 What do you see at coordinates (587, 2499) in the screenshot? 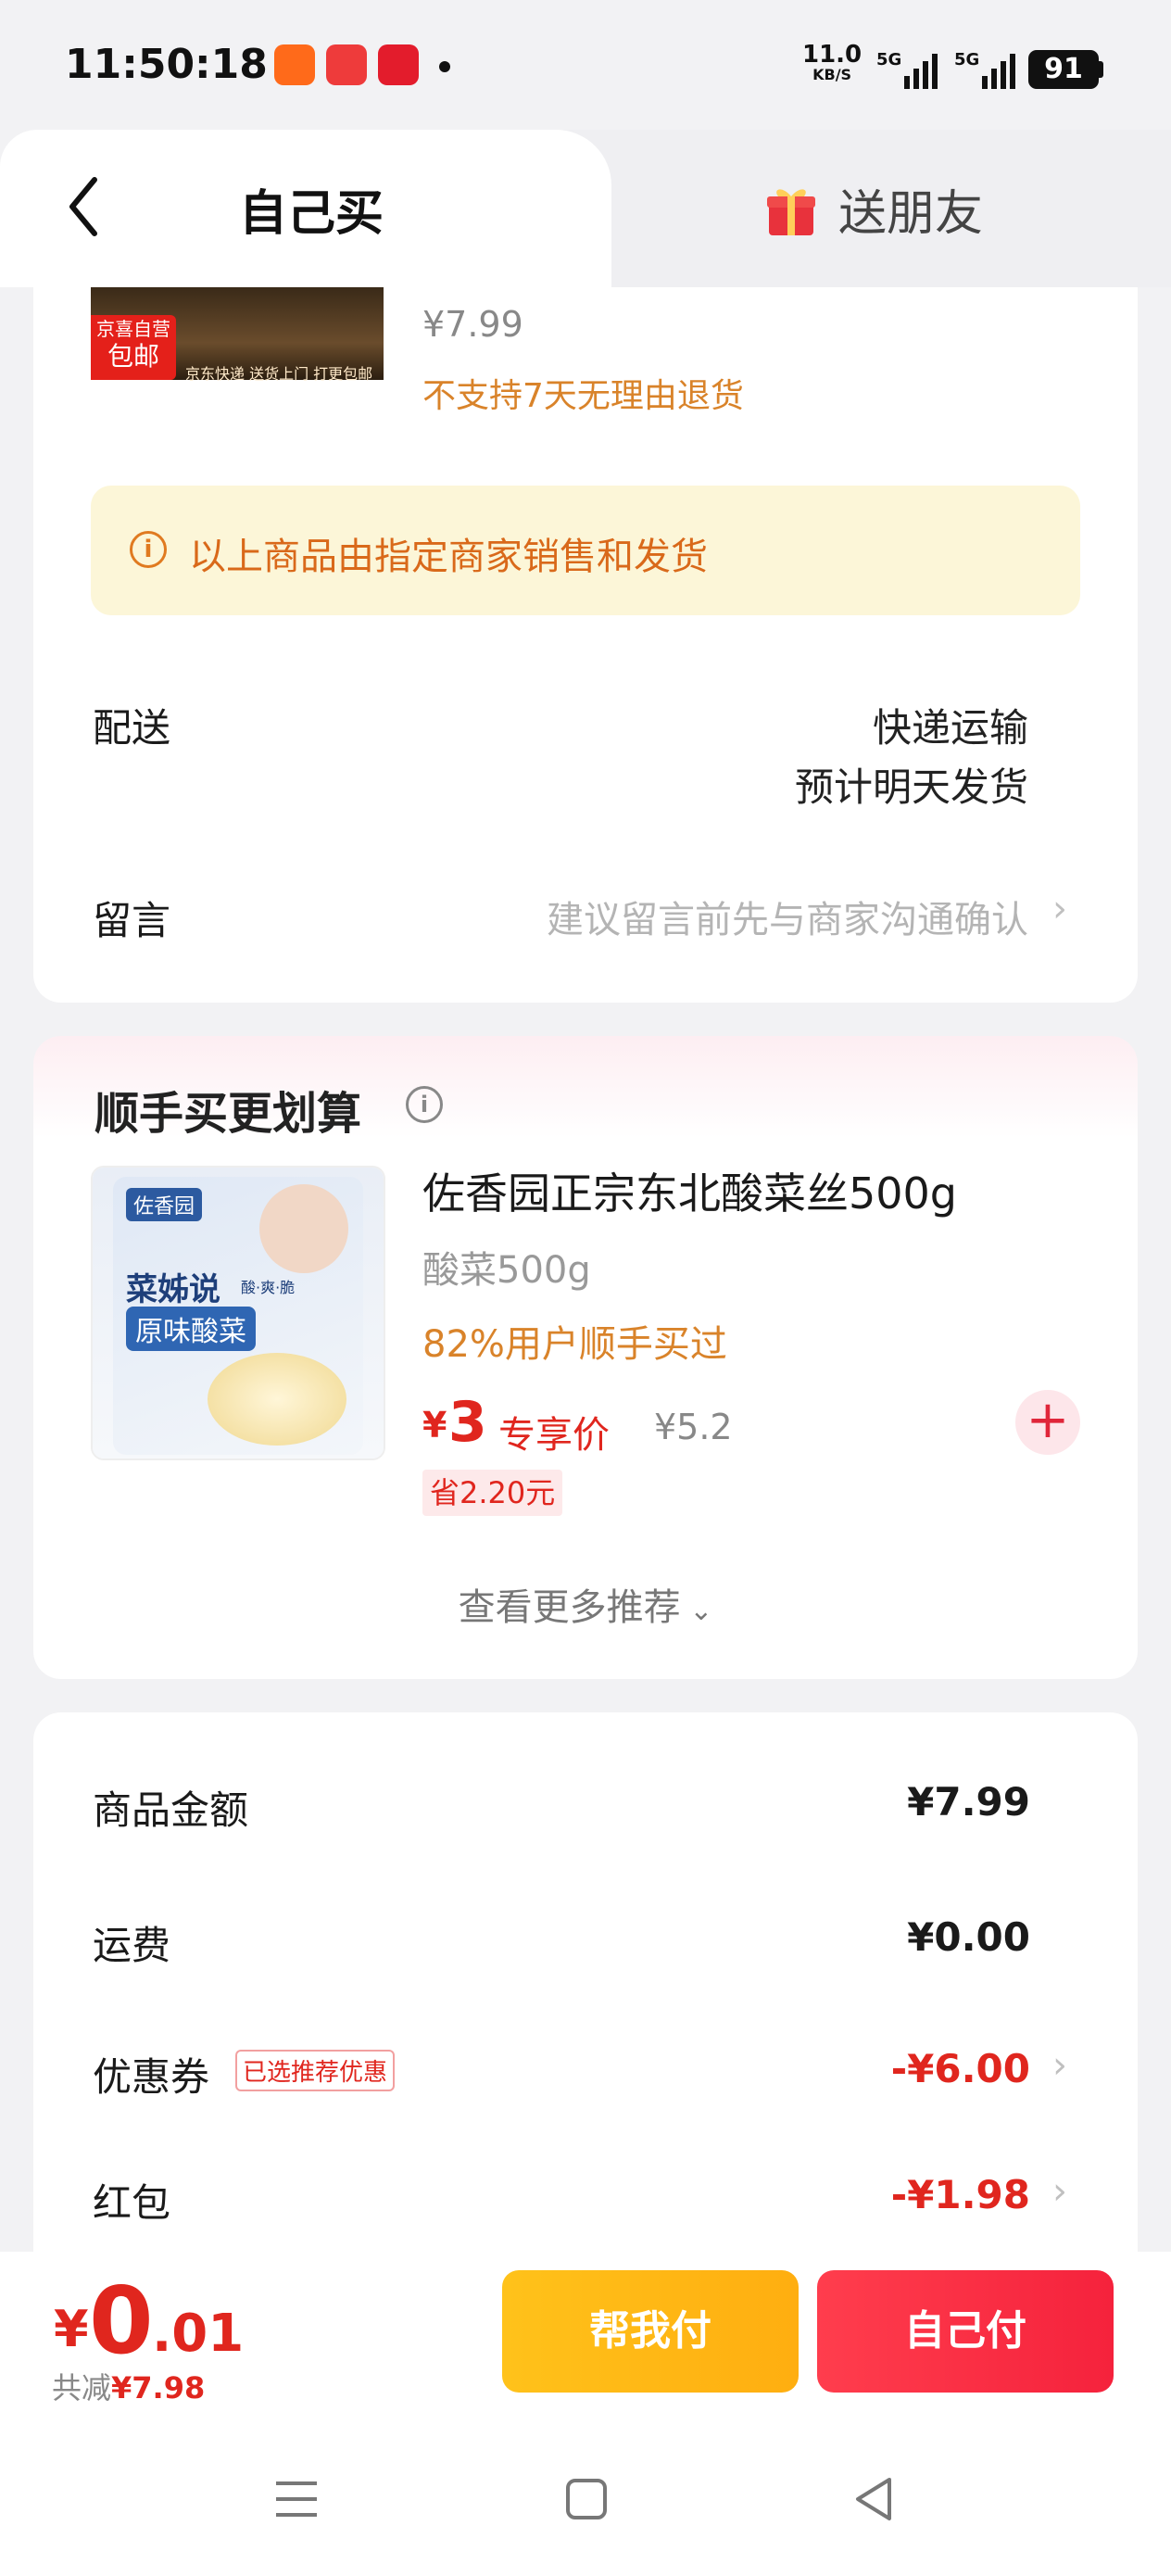
I see `home-icon` at bounding box center [587, 2499].